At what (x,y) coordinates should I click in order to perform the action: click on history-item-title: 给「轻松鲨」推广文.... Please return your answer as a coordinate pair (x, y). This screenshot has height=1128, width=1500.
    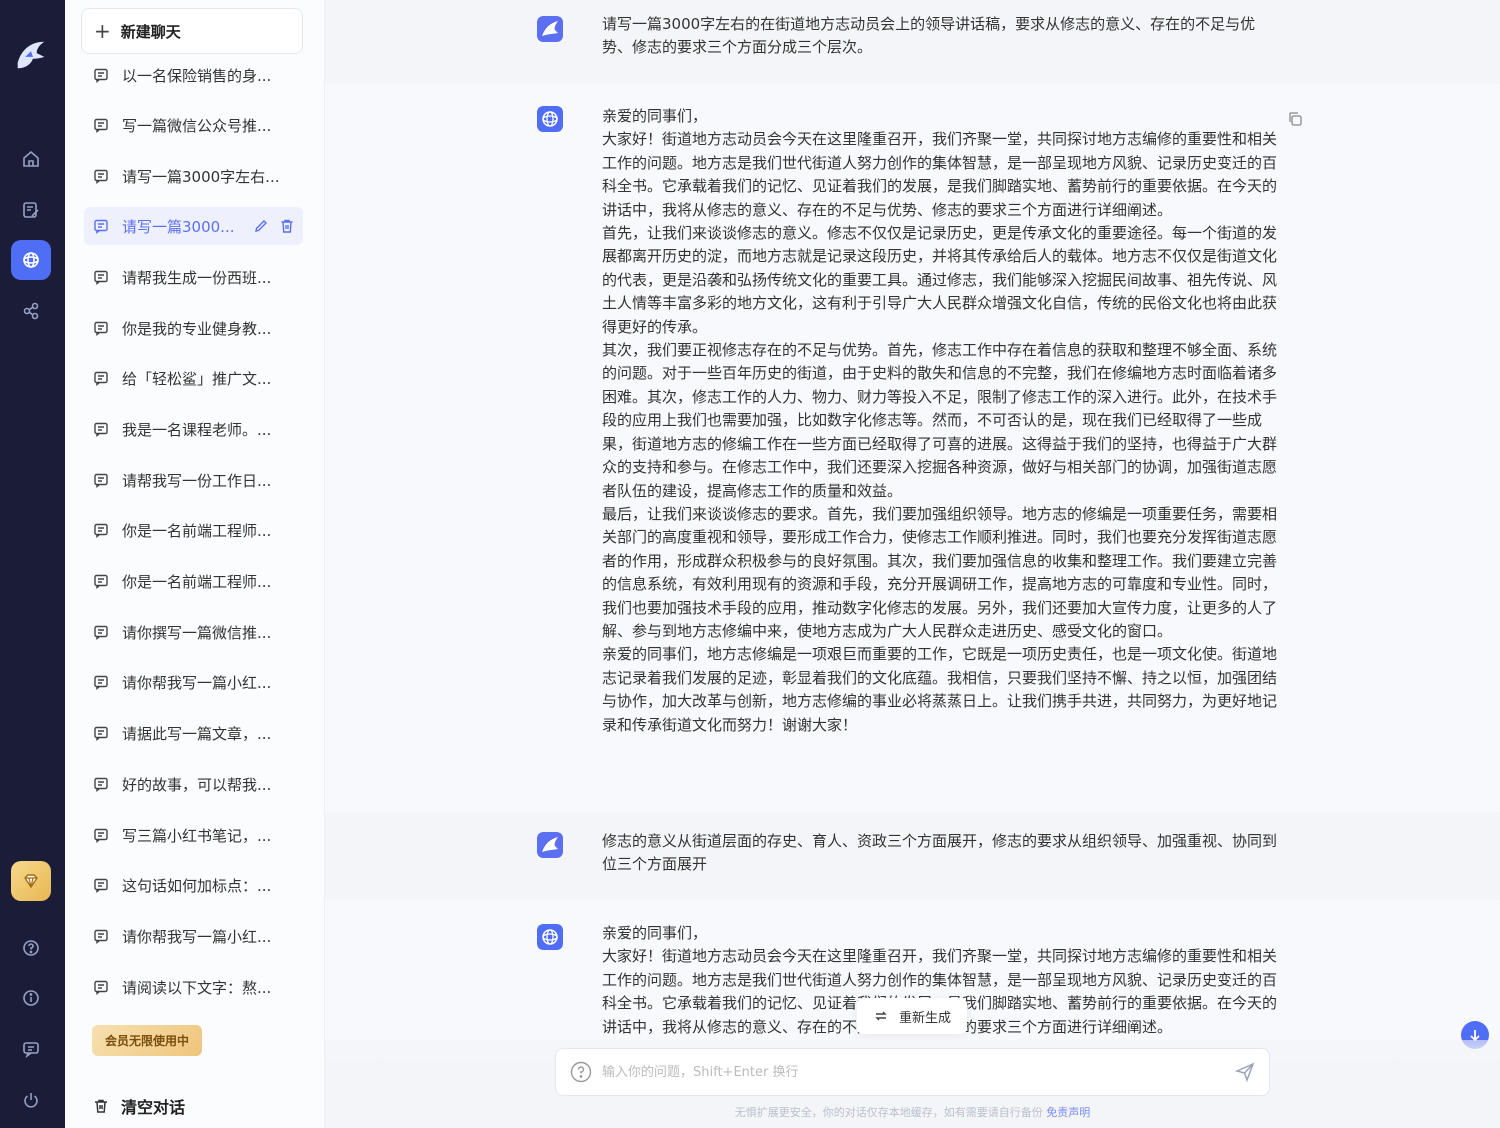
    Looking at the image, I should click on (197, 378).